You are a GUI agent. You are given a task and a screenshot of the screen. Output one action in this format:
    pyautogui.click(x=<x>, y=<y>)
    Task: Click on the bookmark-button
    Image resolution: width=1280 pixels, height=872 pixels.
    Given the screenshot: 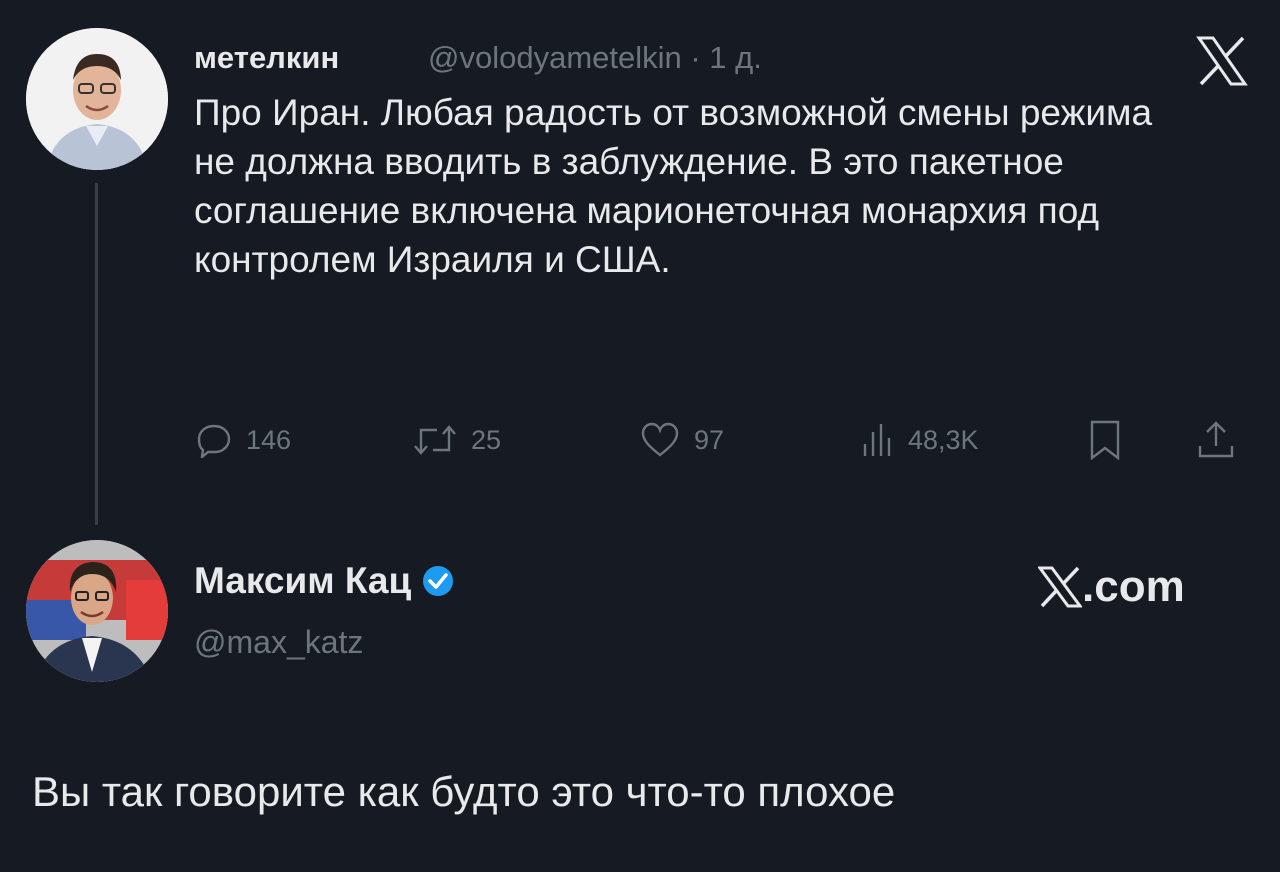 What is the action you would take?
    pyautogui.click(x=1105, y=440)
    